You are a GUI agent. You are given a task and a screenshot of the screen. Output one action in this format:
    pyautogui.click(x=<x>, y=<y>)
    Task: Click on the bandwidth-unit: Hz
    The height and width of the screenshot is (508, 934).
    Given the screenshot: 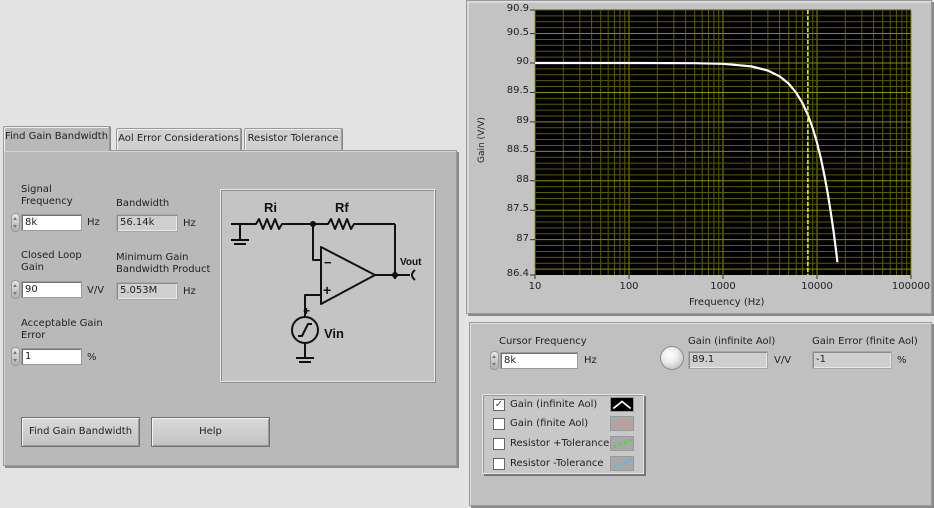 What is the action you would take?
    pyautogui.click(x=189, y=223)
    